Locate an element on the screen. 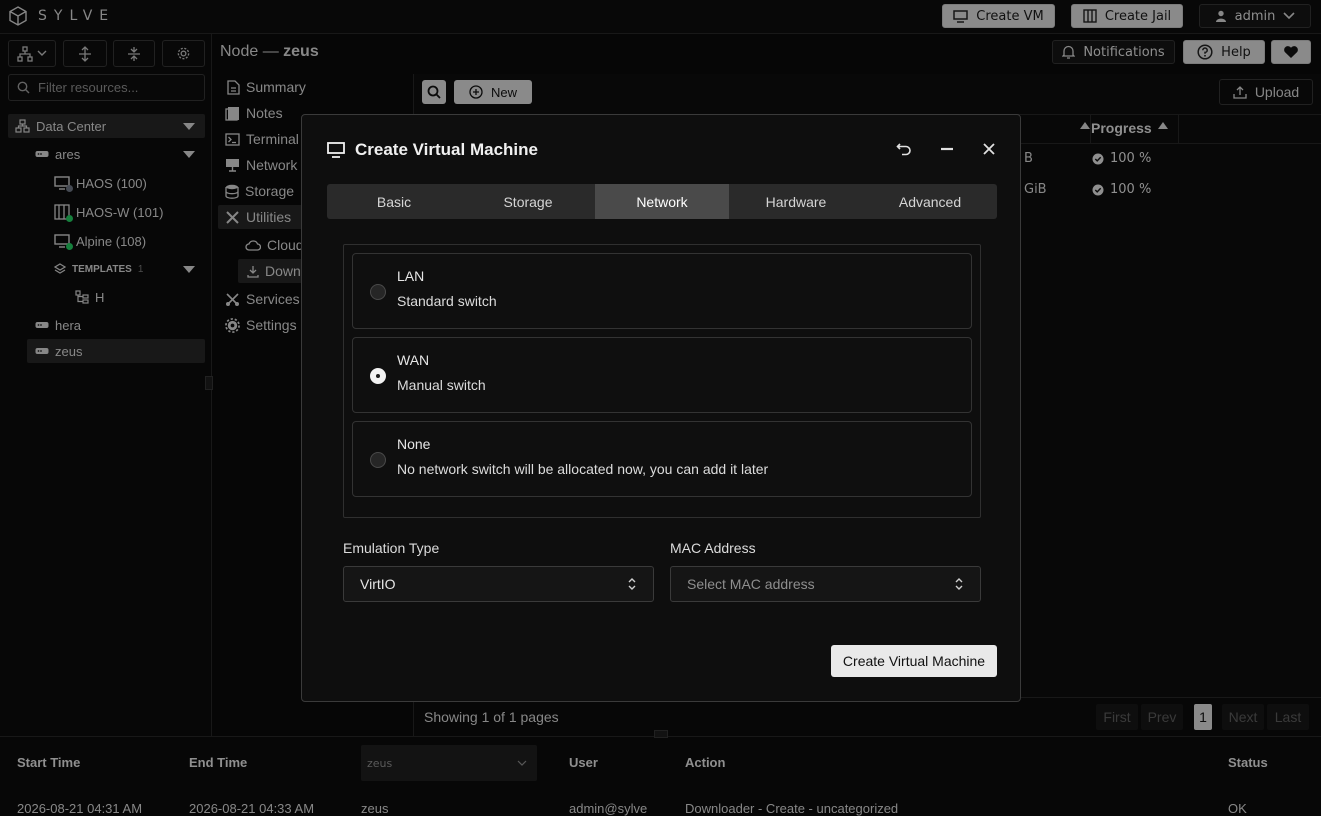  option-subtitle: Manual switch is located at coordinates (441, 385).